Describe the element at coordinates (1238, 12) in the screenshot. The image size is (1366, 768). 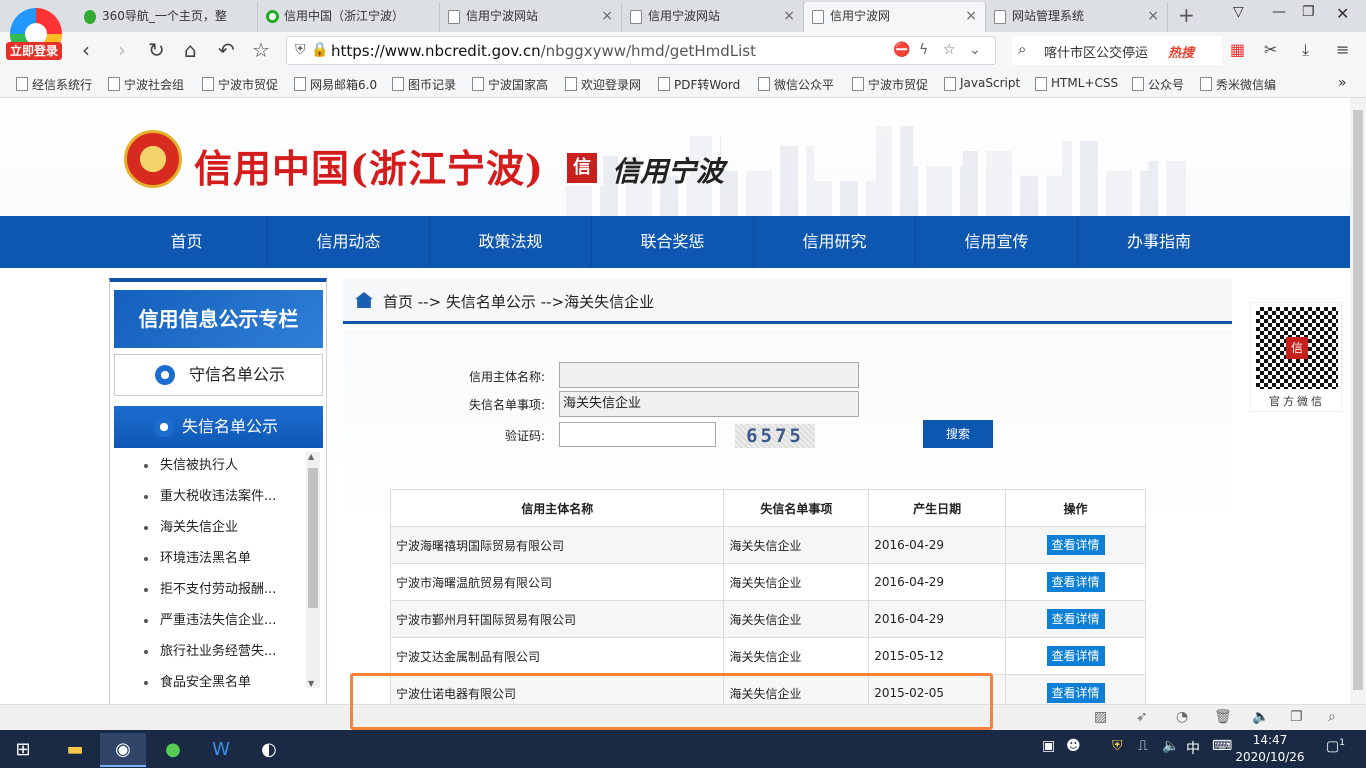
I see `shirt-icon: ▽` at that location.